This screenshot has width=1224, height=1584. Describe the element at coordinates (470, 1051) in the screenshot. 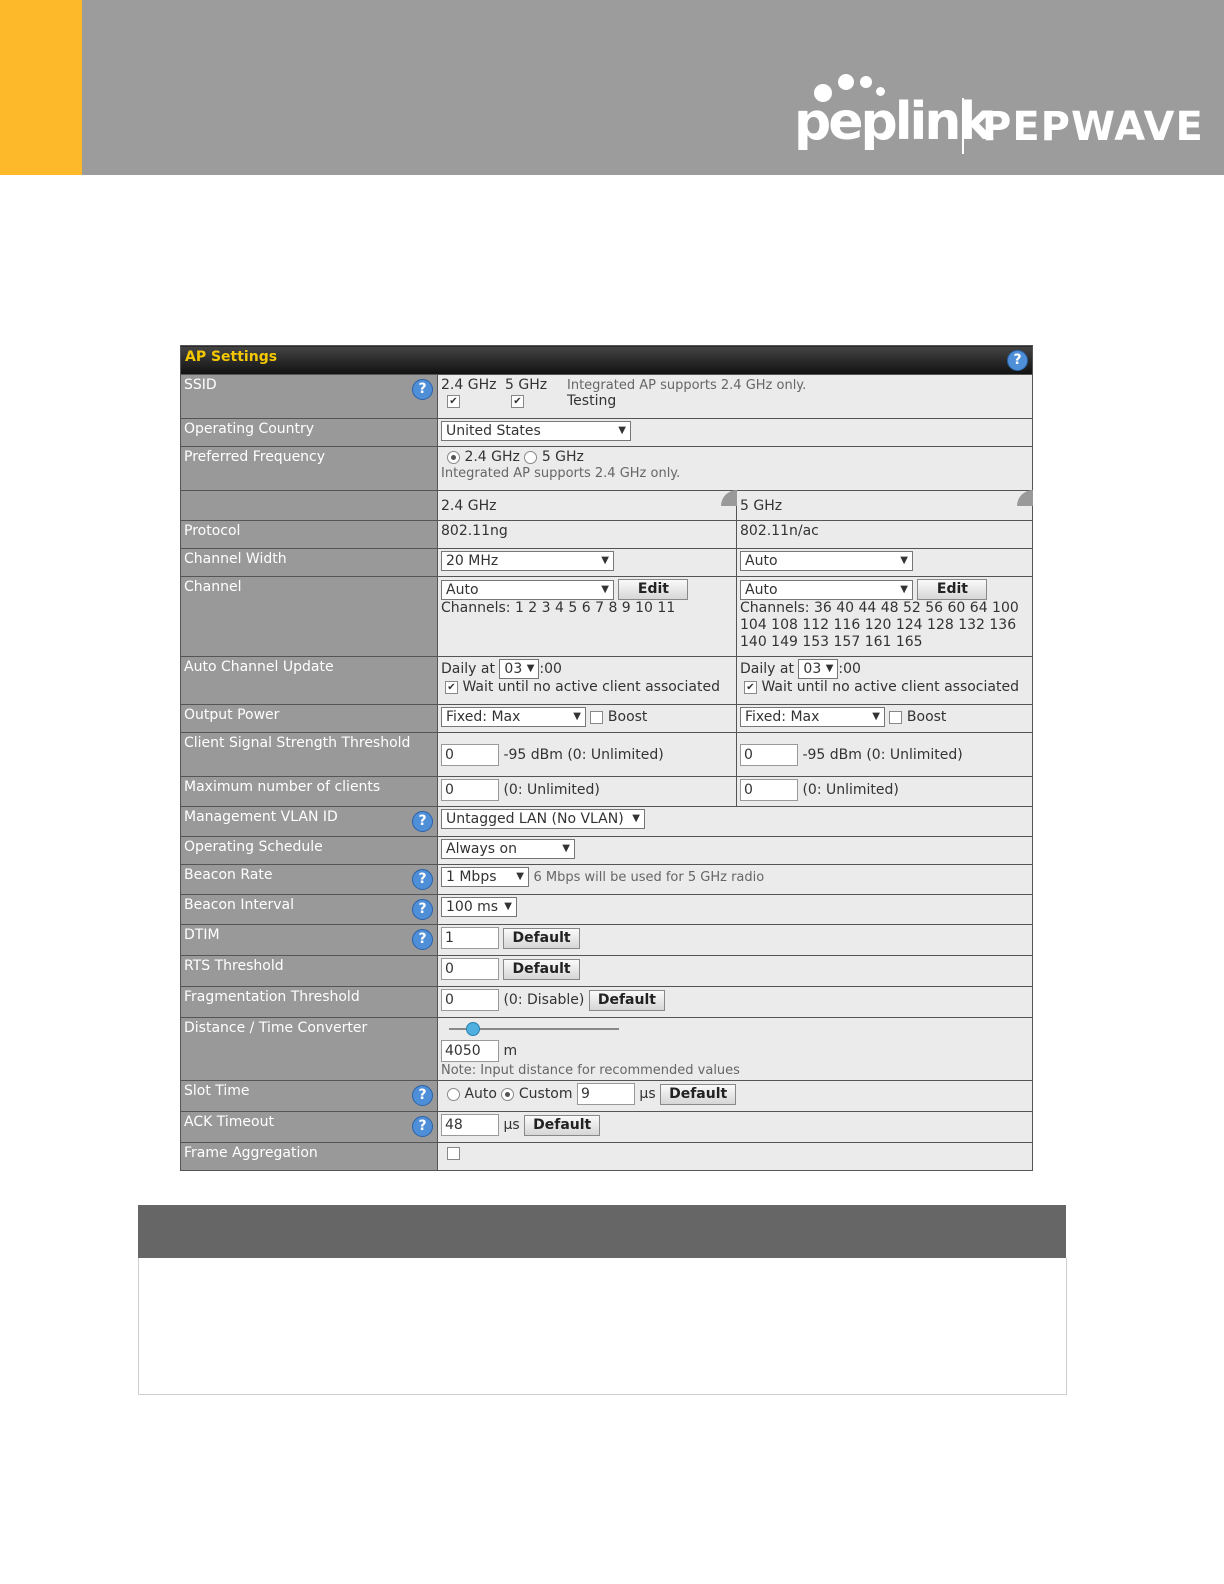

I see `distance-input: 4050` at that location.